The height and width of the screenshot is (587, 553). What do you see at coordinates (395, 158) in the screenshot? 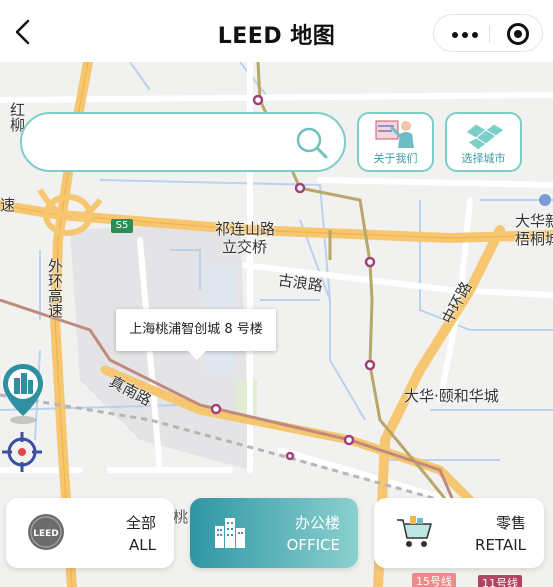
I see `about-us-label: 关于我们` at bounding box center [395, 158].